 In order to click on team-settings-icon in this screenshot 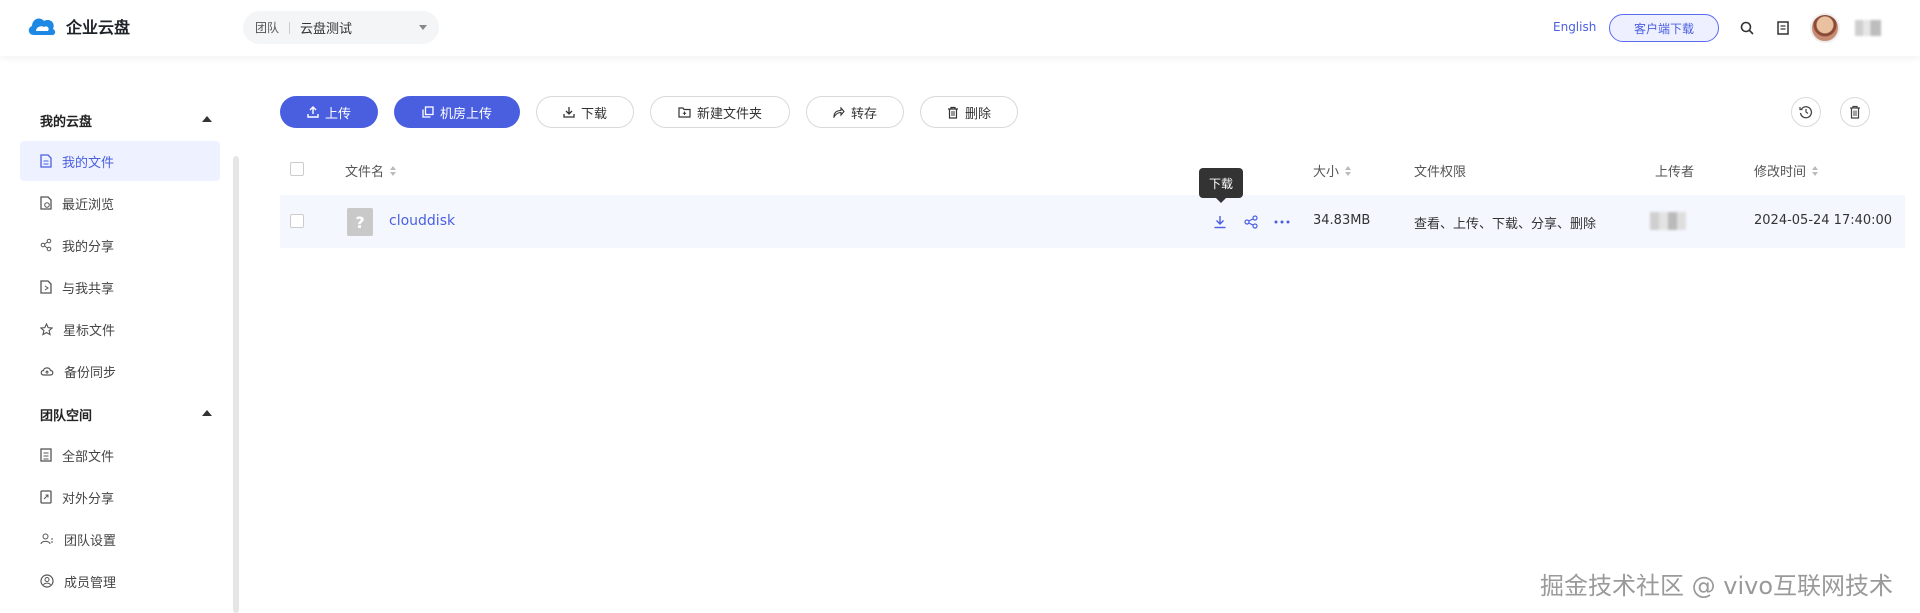, I will do `click(46, 539)`.